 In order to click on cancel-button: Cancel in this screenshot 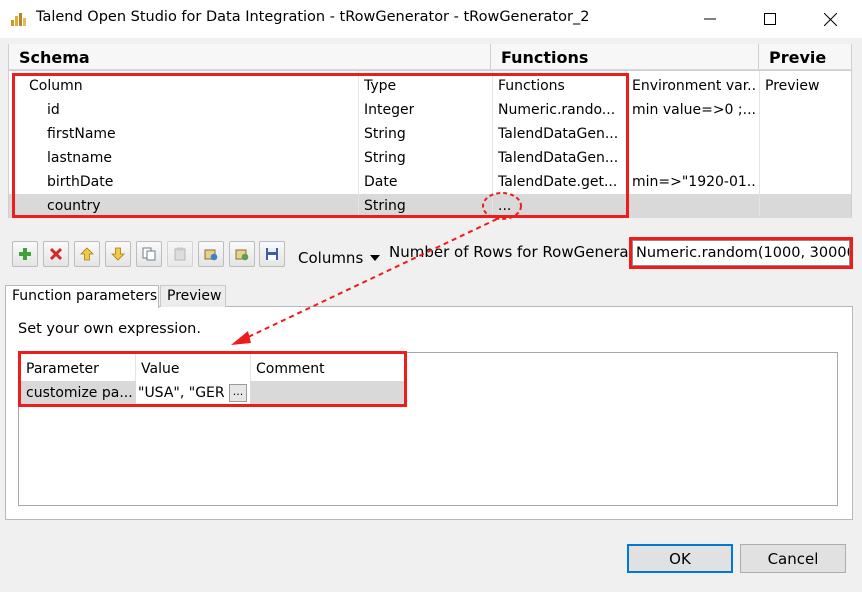, I will do `click(793, 558)`.